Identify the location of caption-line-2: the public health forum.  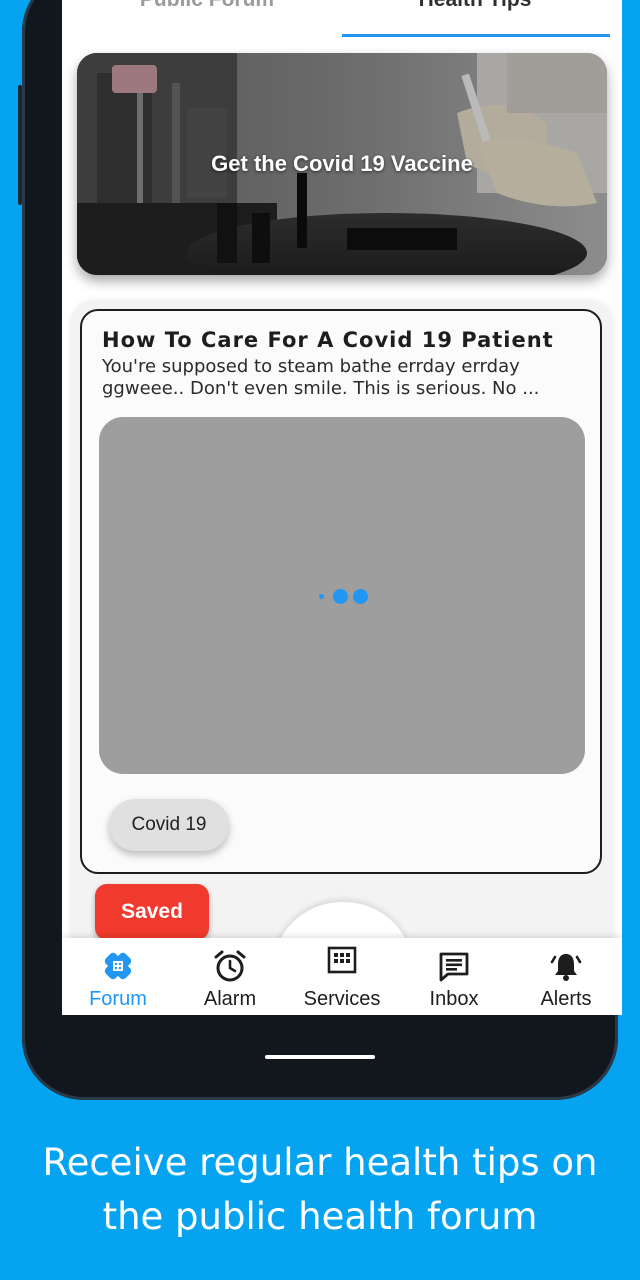
(320, 1216).